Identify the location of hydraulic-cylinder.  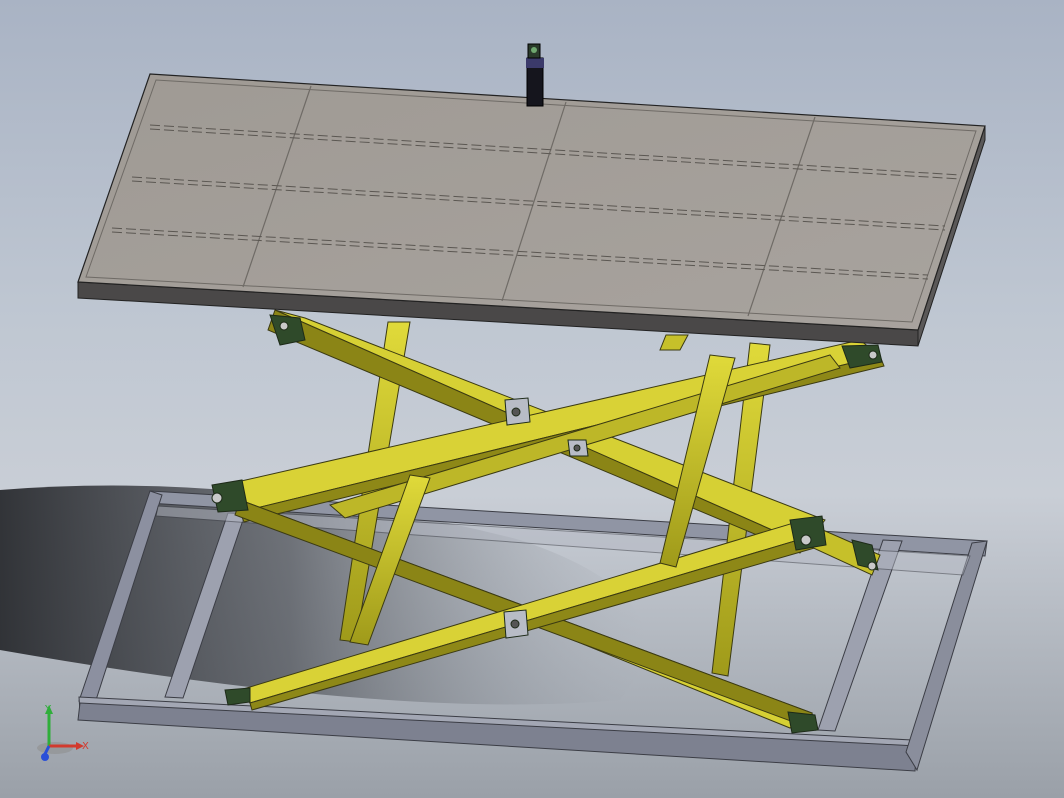
(535, 75).